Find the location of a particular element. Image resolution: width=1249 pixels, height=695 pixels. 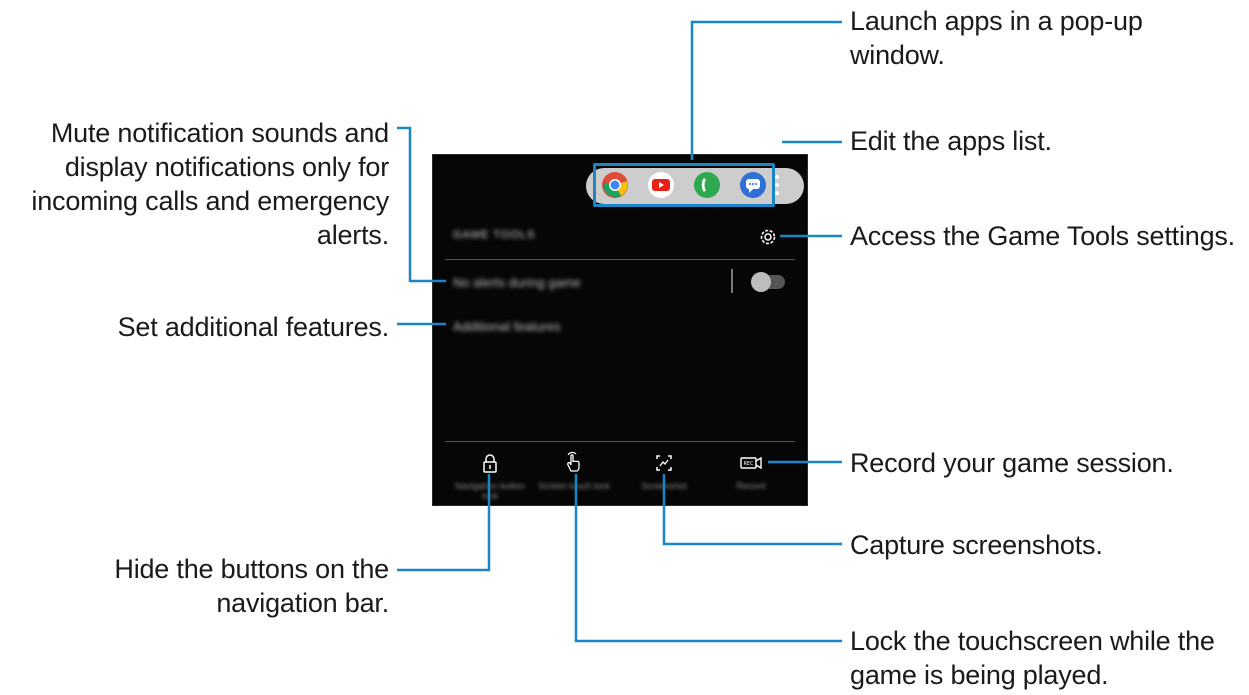

gear-icon is located at coordinates (768, 237).